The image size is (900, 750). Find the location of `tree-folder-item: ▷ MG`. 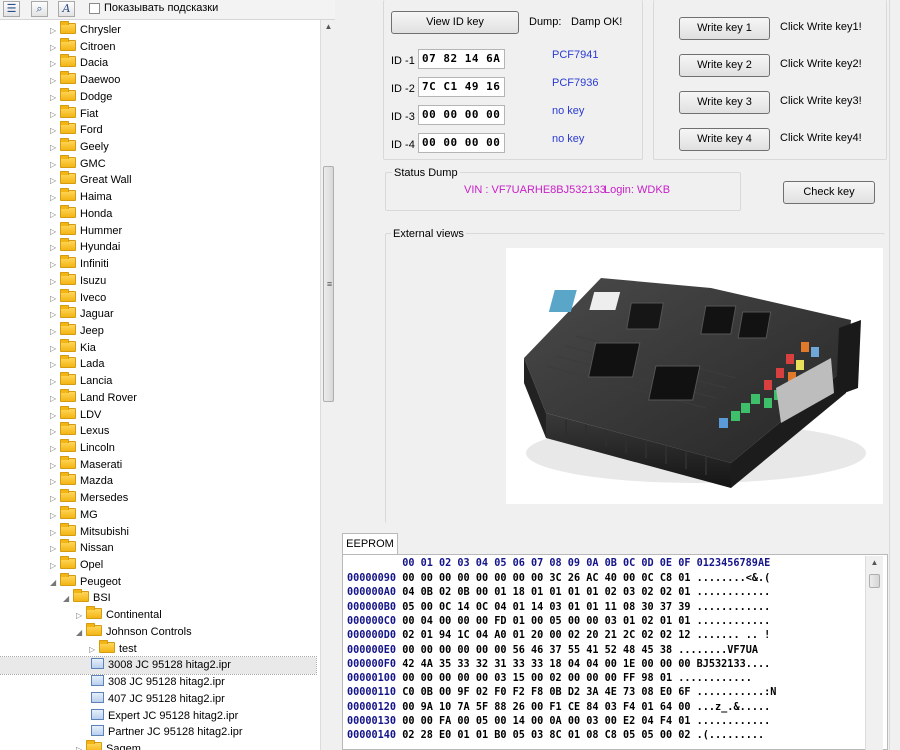

tree-folder-item: ▷ MG is located at coordinates (74, 514).